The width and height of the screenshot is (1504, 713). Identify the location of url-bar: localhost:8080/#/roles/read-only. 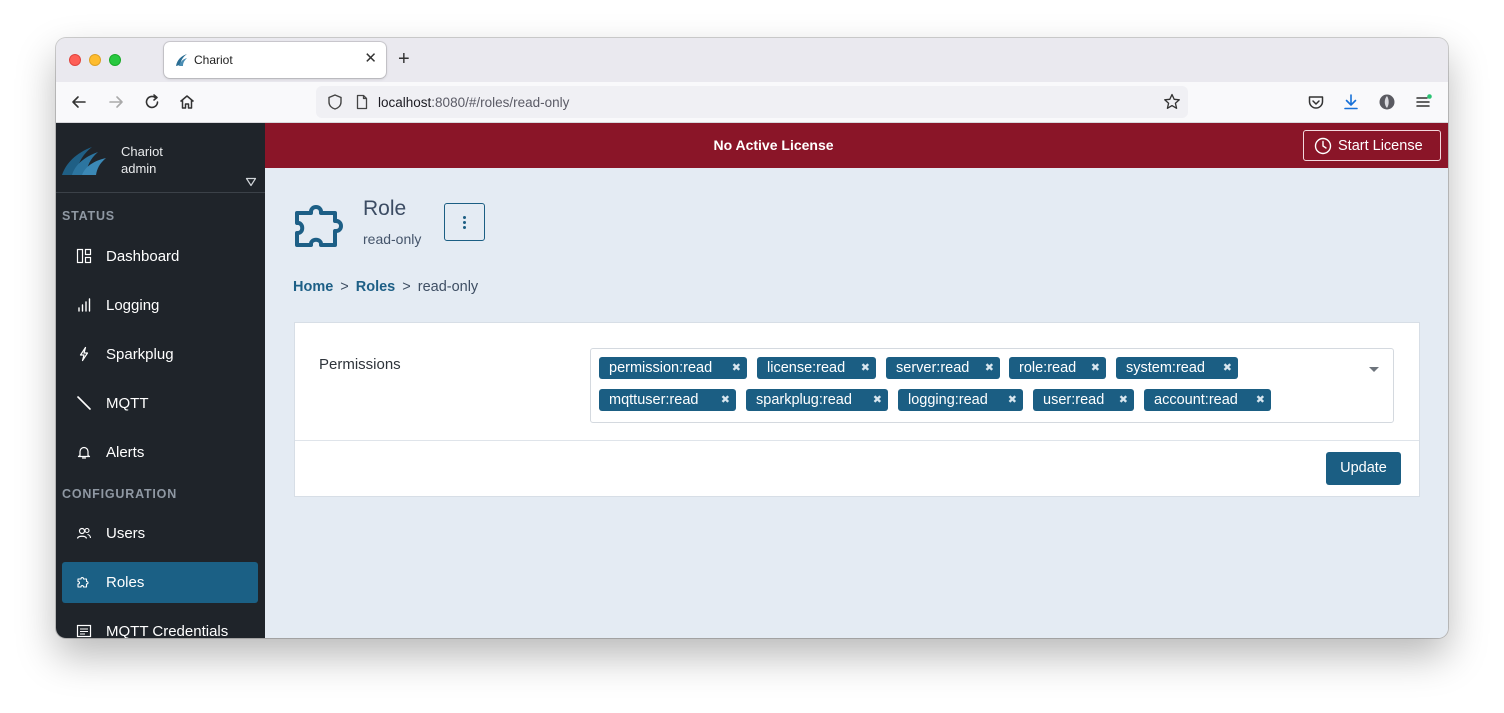
(752, 102).